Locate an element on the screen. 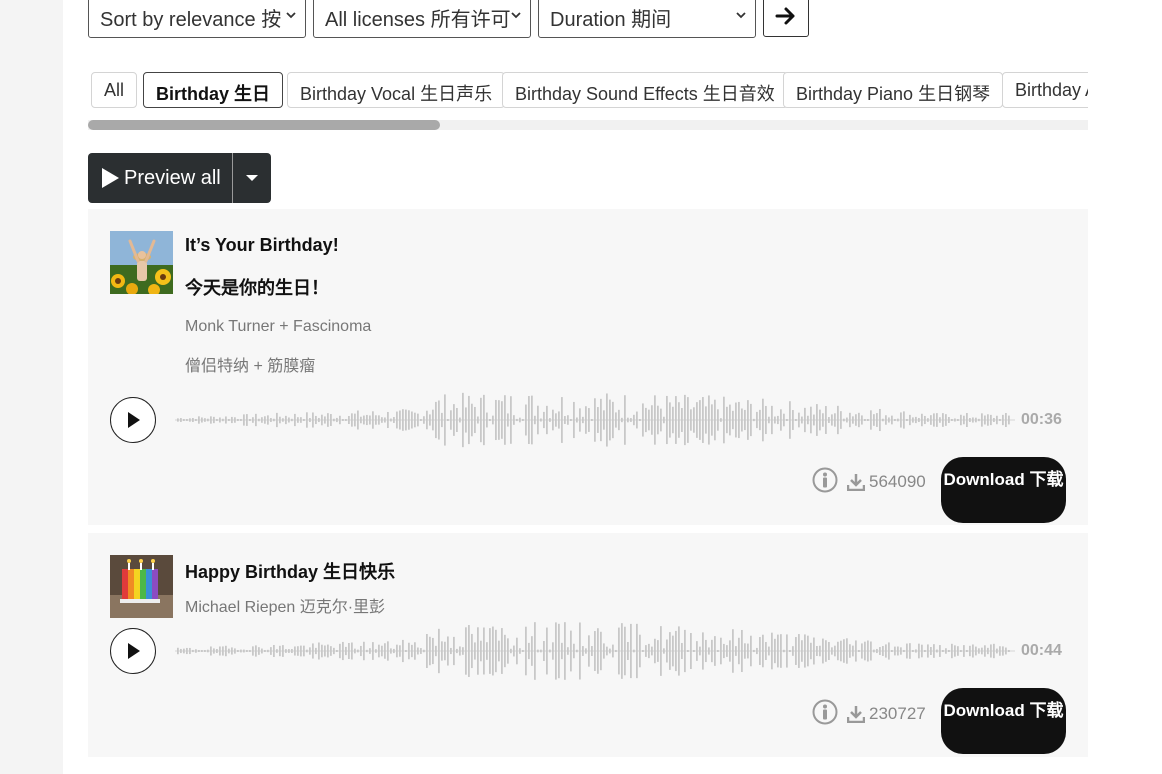 The height and width of the screenshot is (774, 1162). track-title: Happy Birthday 生日快乐 is located at coordinates (290, 571).